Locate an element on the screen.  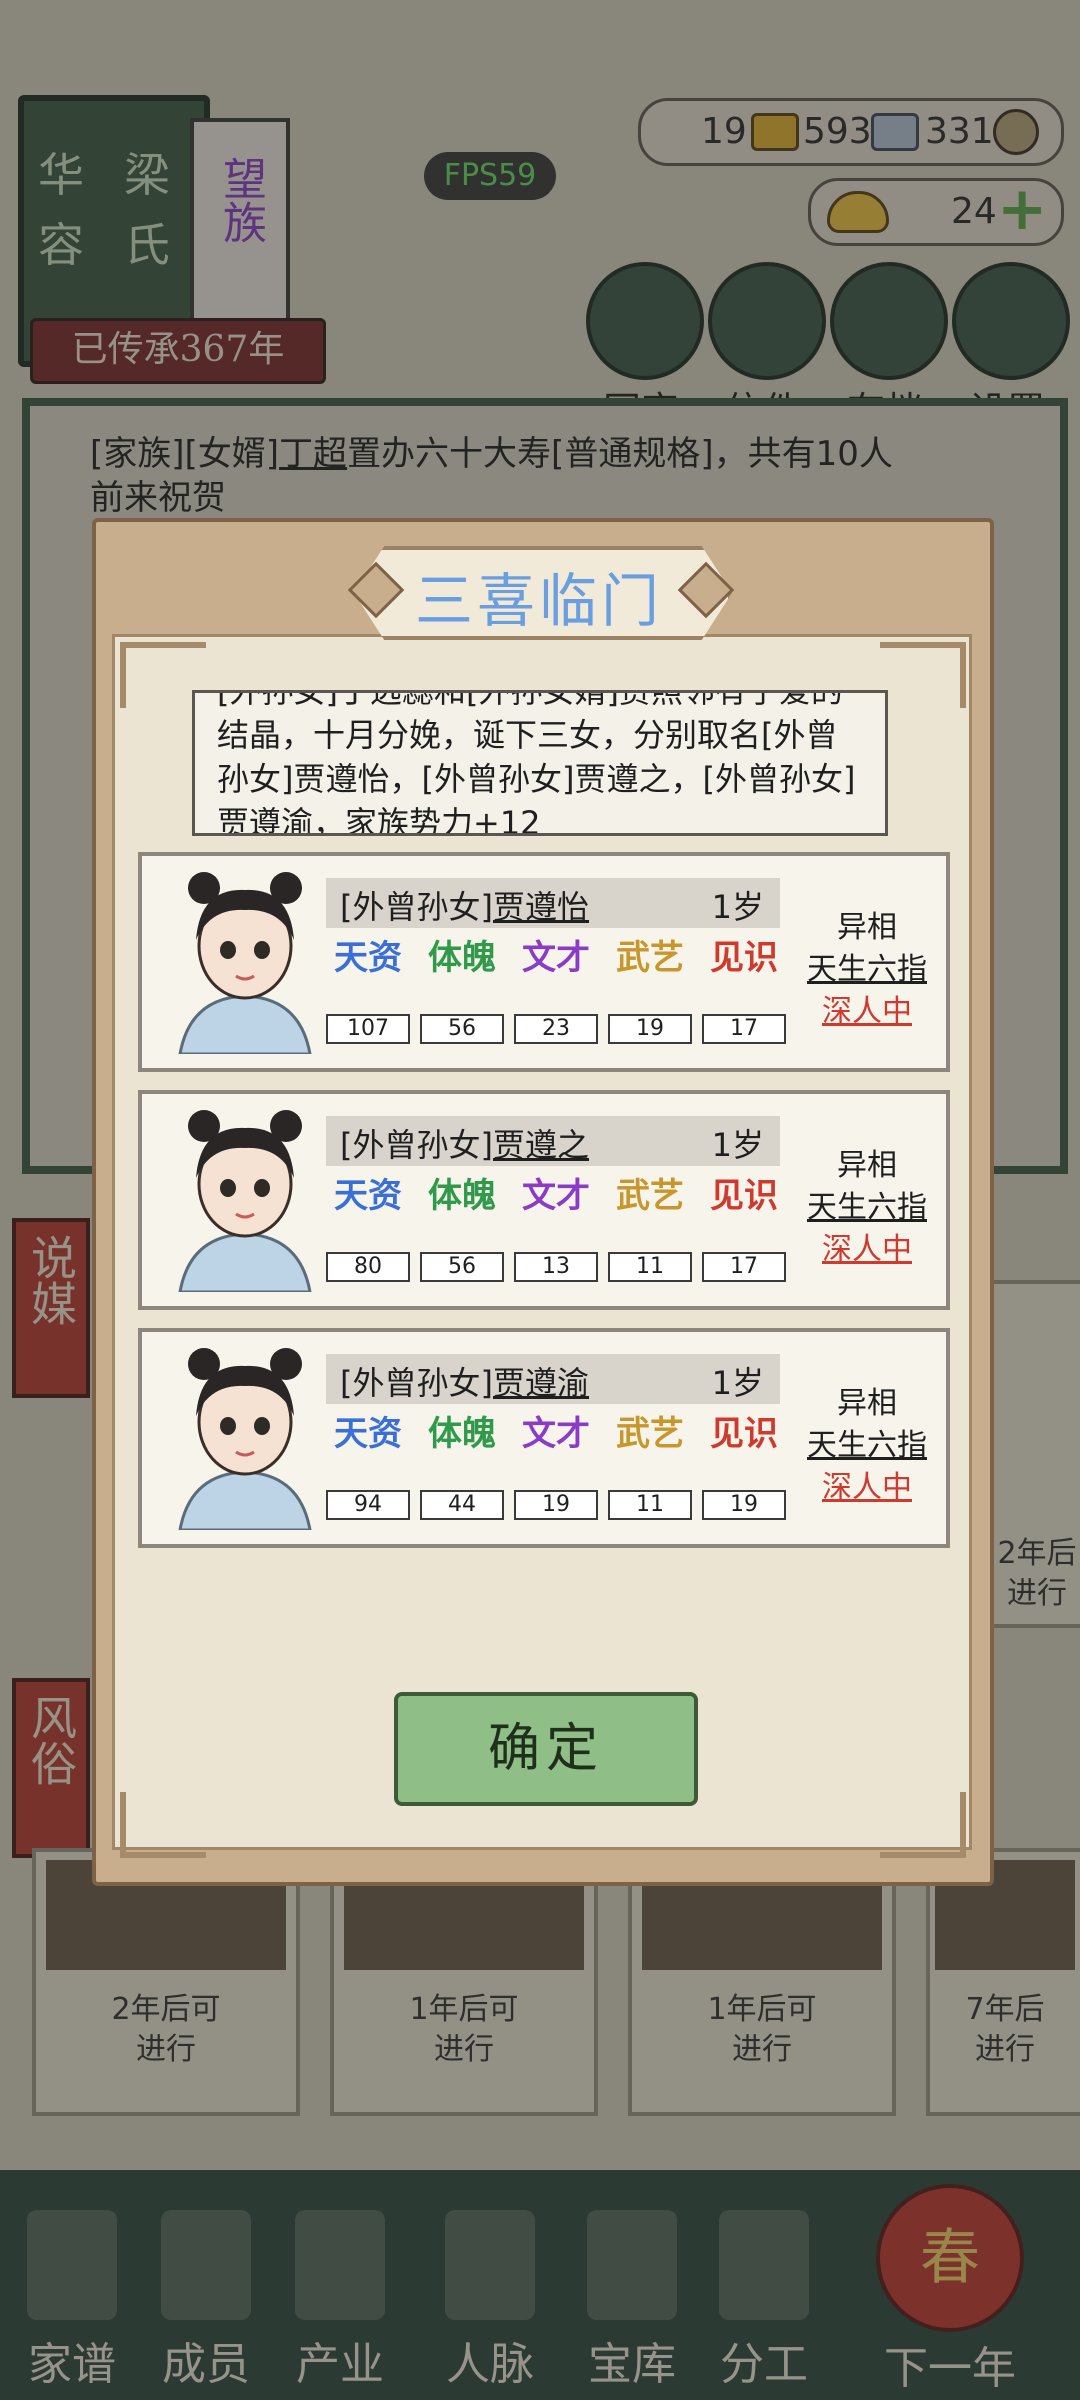
stat-talent: 天资 94 is located at coordinates (368, 1468).